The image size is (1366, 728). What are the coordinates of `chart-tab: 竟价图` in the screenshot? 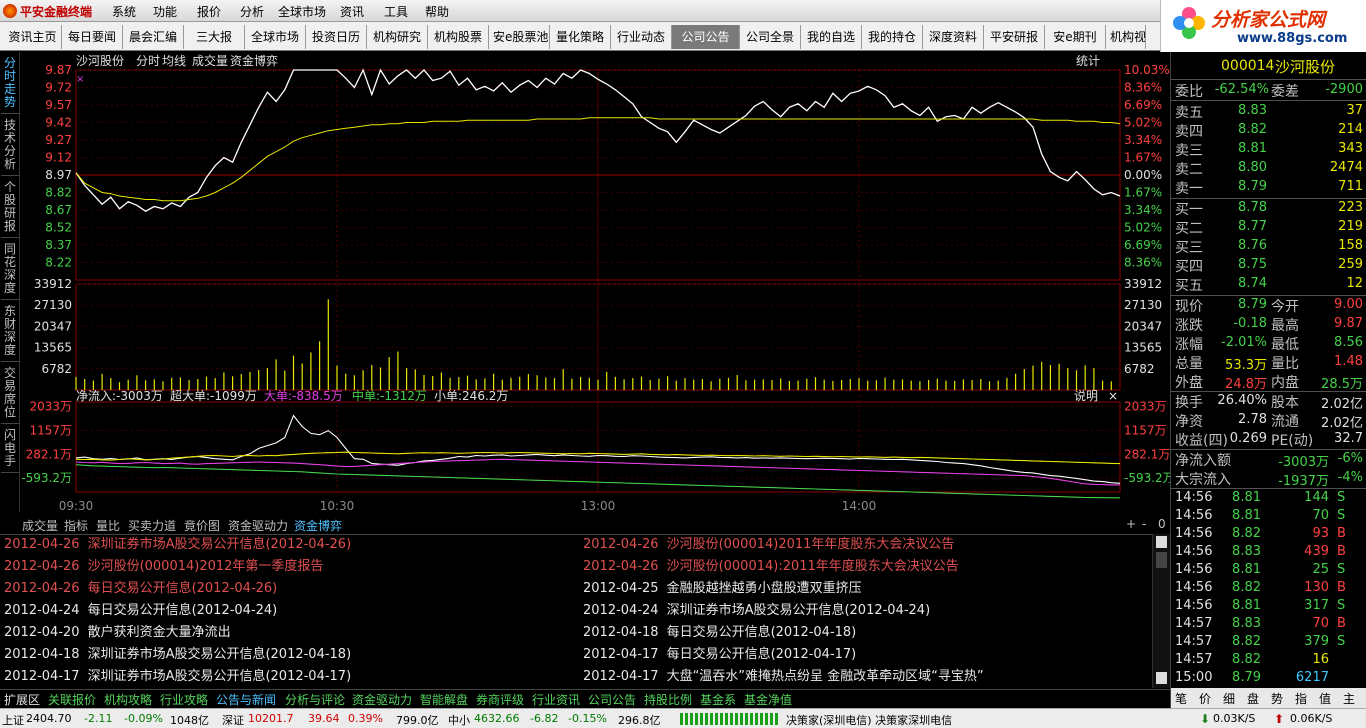 It's located at (202, 525).